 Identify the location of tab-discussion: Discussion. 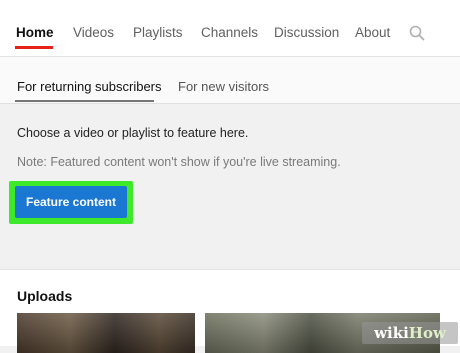
(306, 32).